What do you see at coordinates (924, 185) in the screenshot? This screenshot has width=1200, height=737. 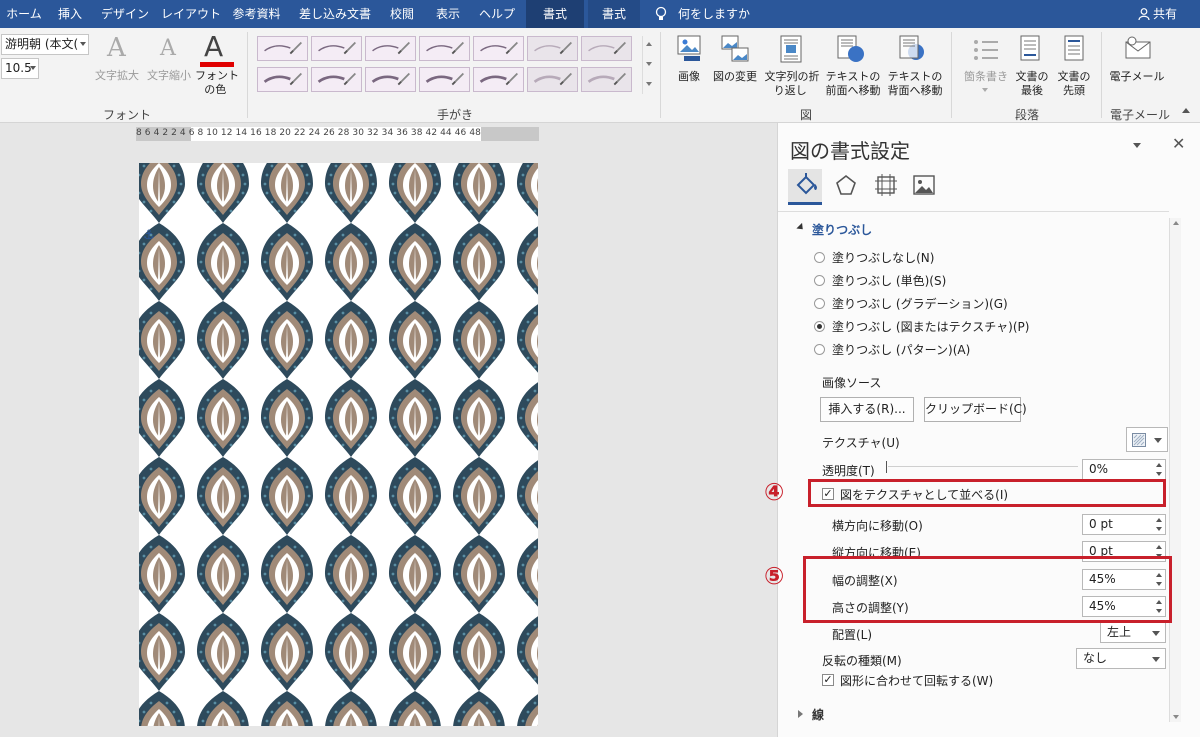 I see `picture-tab-icon` at bounding box center [924, 185].